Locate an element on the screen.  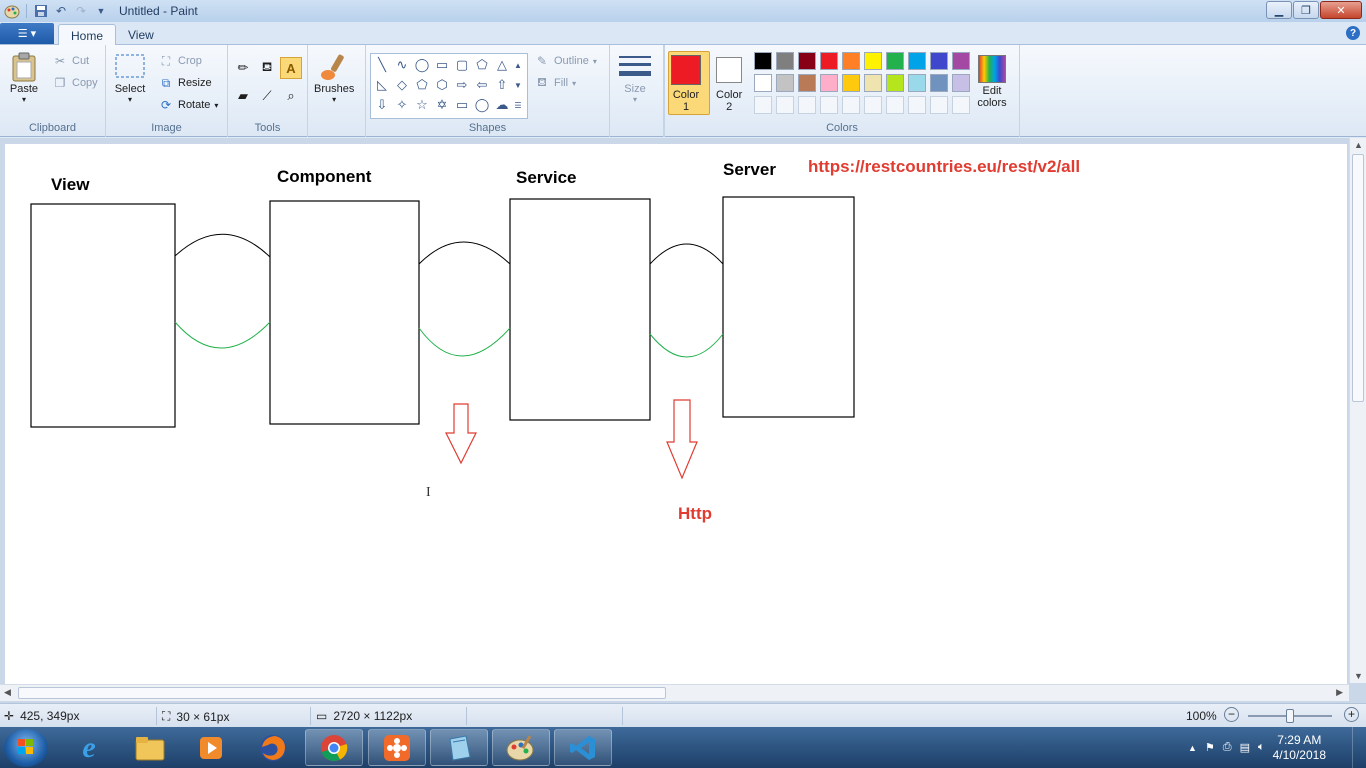
eraser-icon: ▰ is located at coordinates (243, 96).